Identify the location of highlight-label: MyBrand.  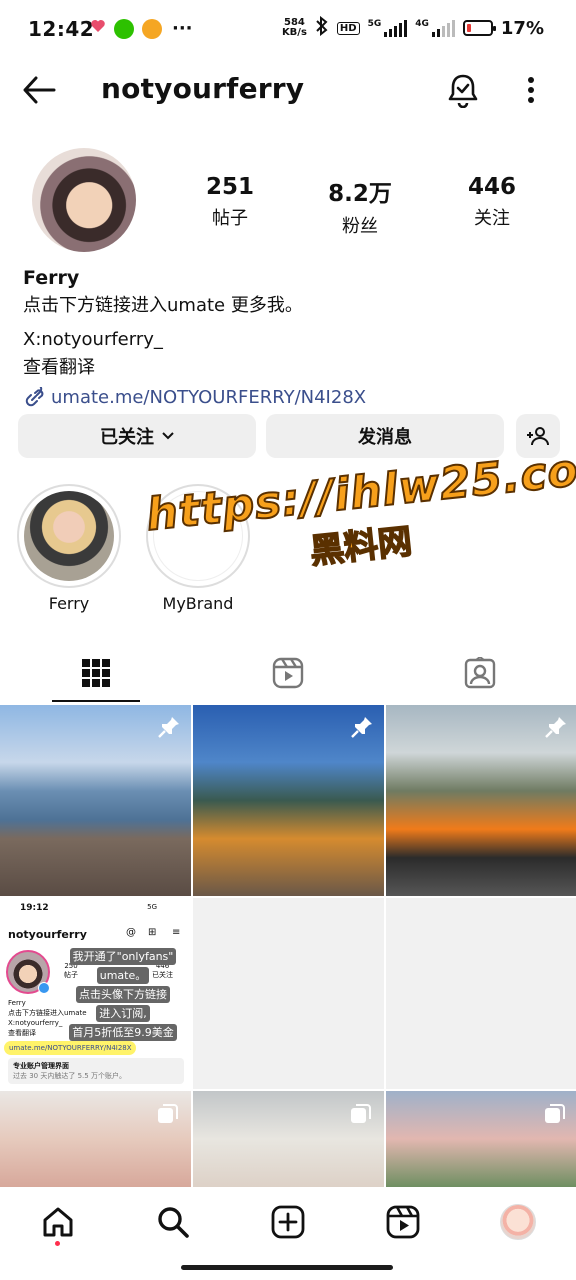
(198, 603).